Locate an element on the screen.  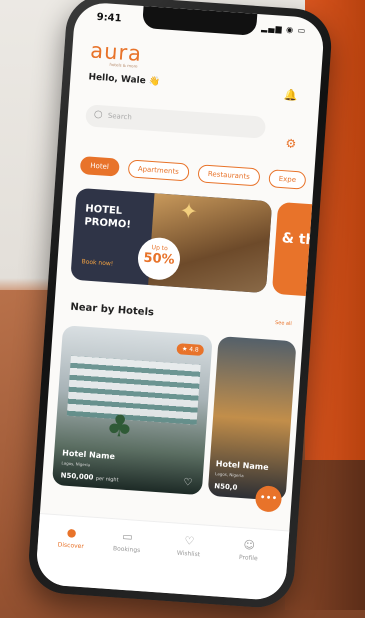
tab-bookings: ▭ Bookings is located at coordinates (126, 541).